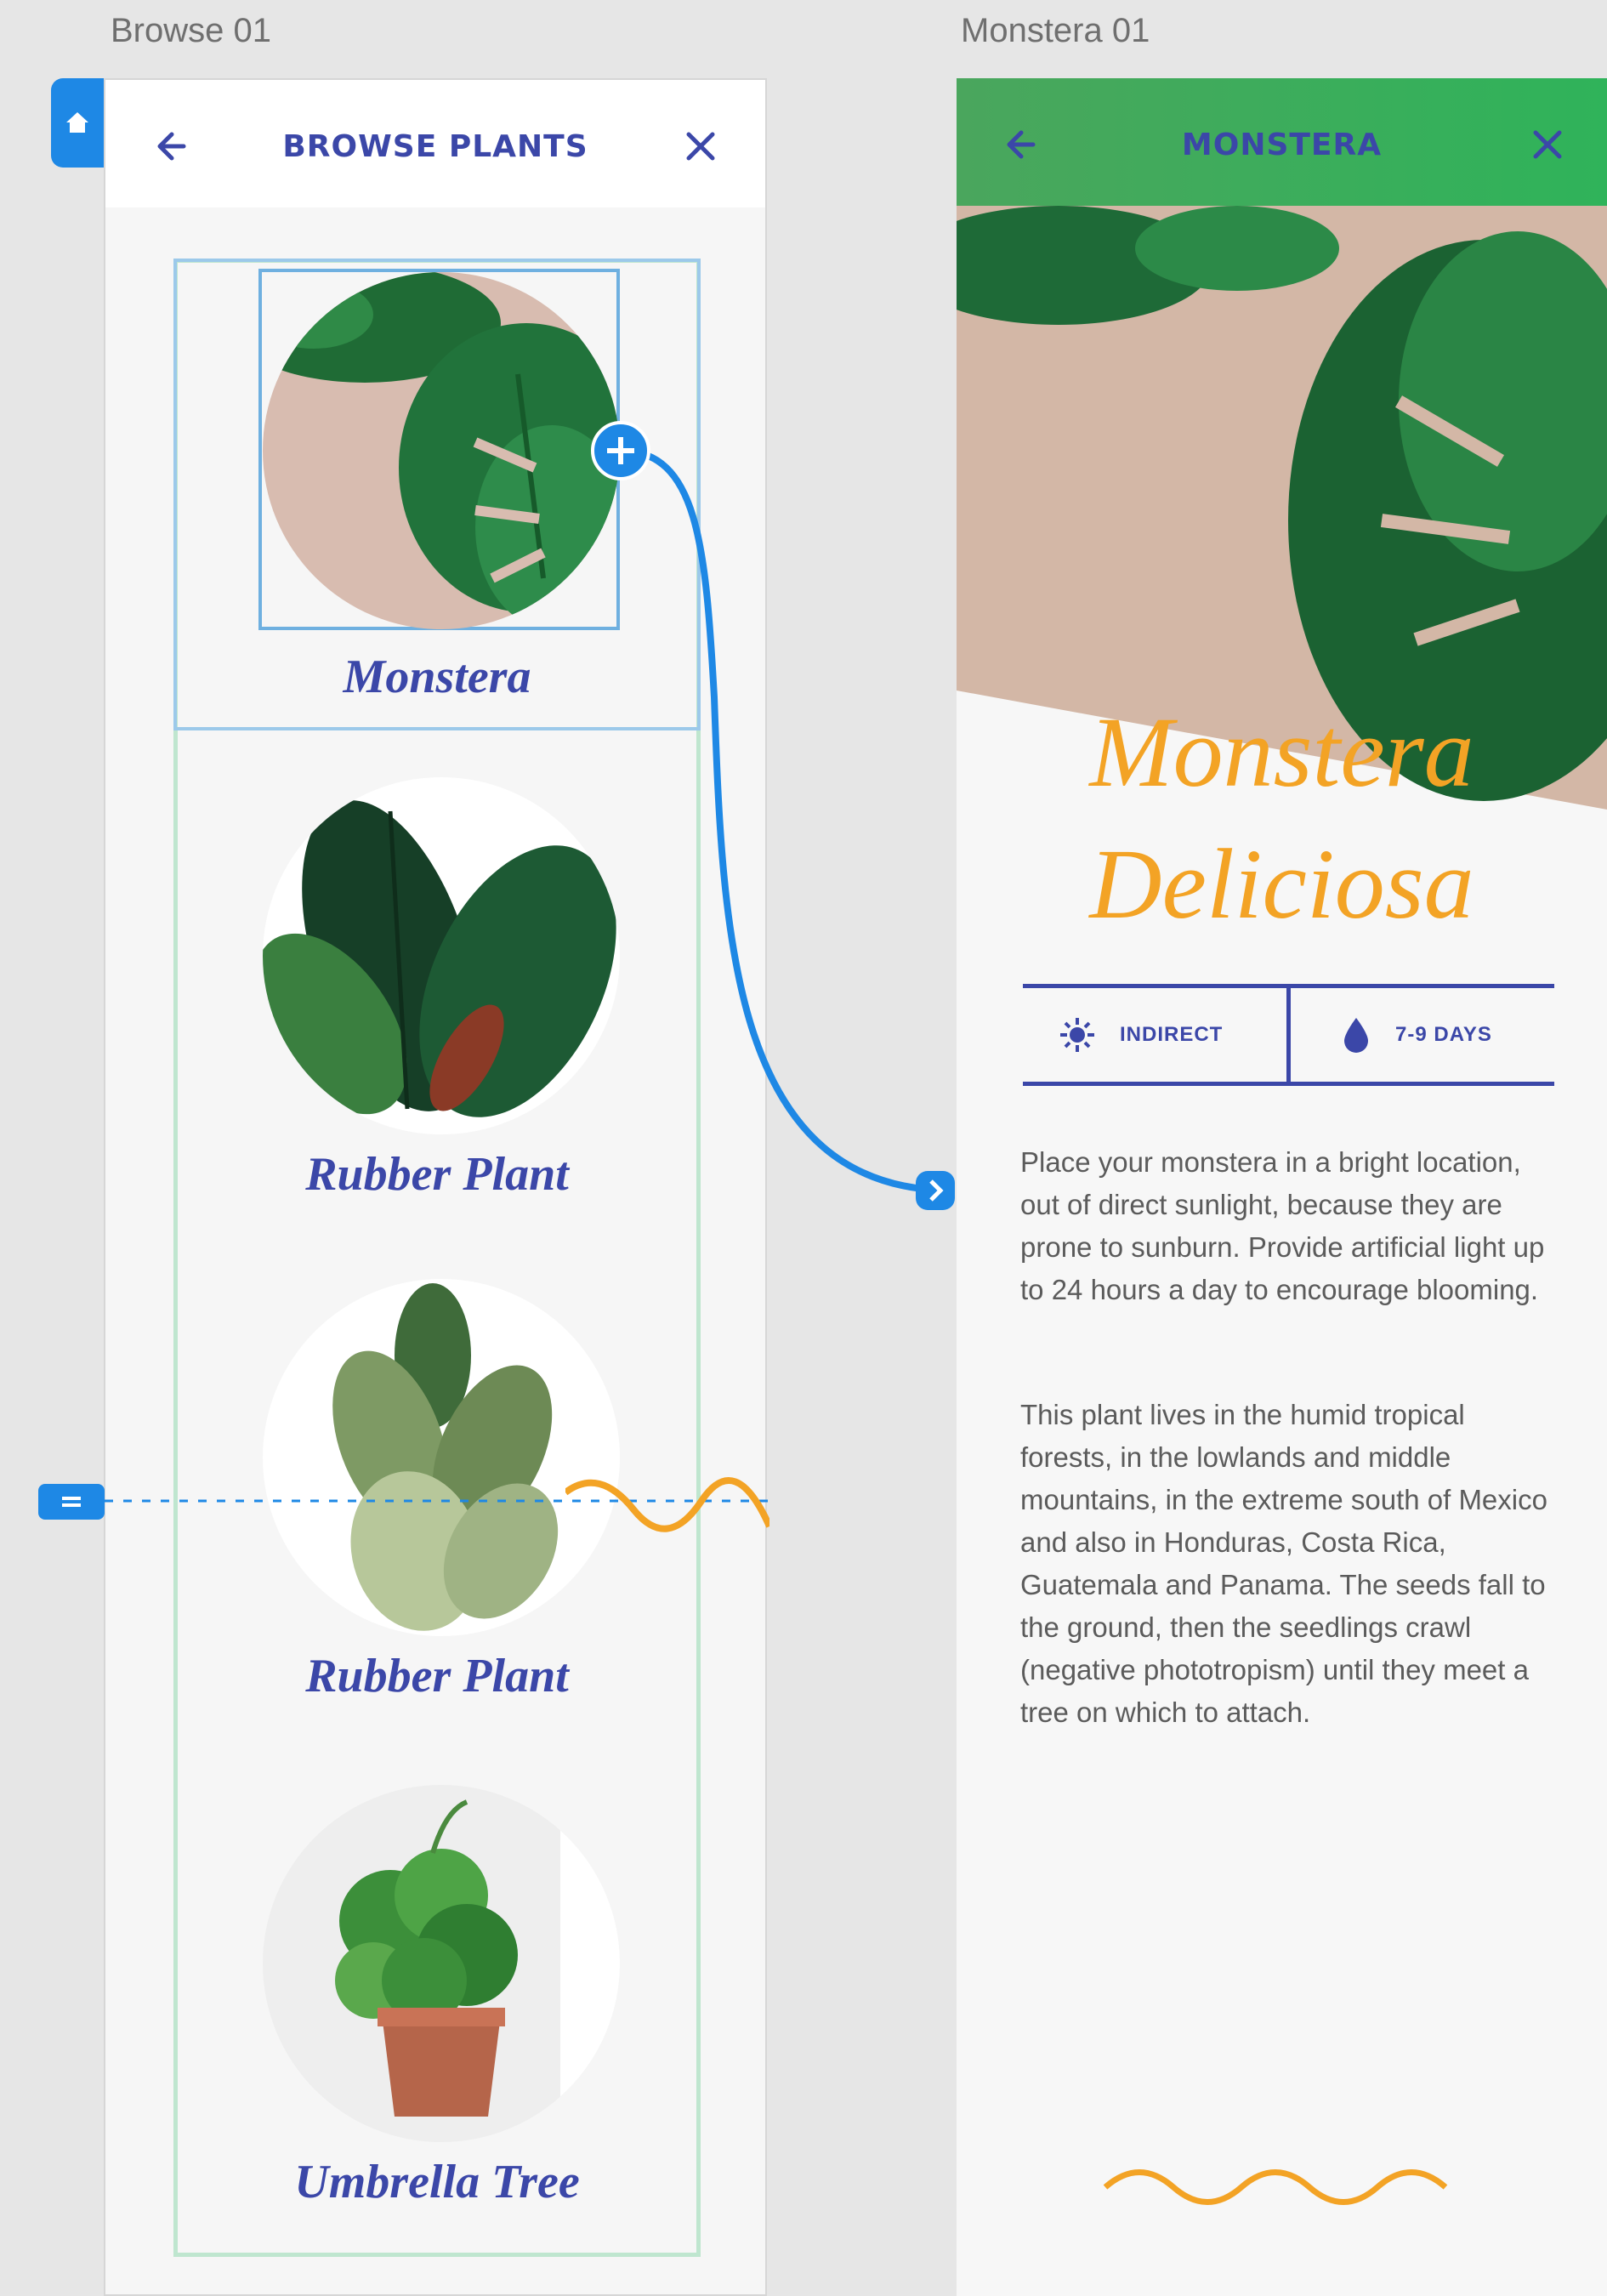 The width and height of the screenshot is (1607, 2296). Describe the element at coordinates (442, 450) in the screenshot. I see `plant-image-monstera` at that location.